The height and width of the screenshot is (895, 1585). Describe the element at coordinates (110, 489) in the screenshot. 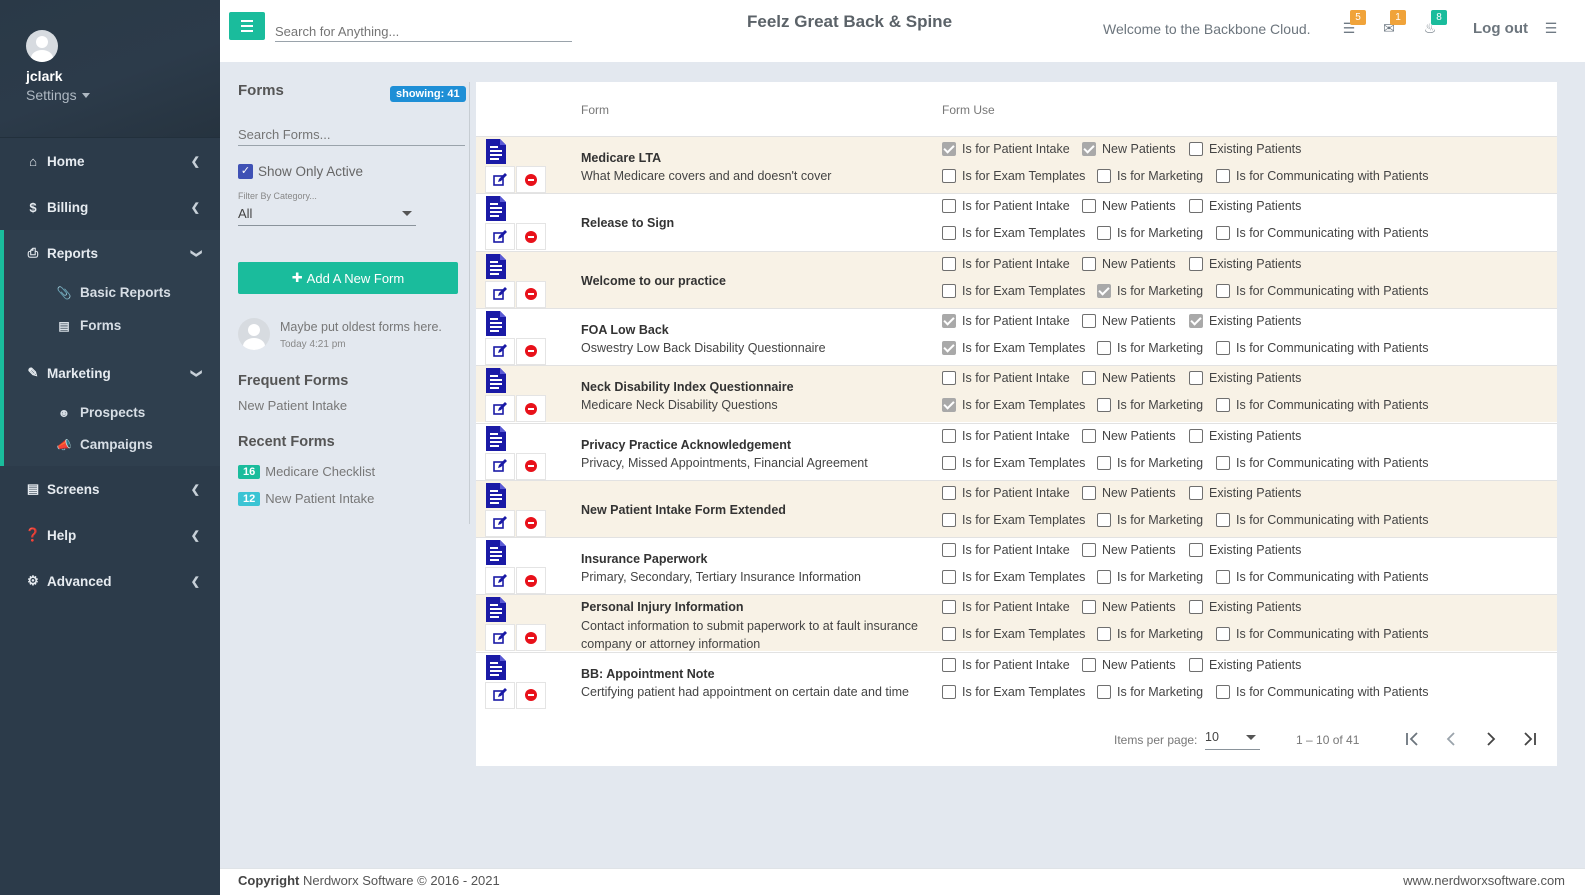

I see `sidebar-item-screens: ▤ Screens ❮` at that location.